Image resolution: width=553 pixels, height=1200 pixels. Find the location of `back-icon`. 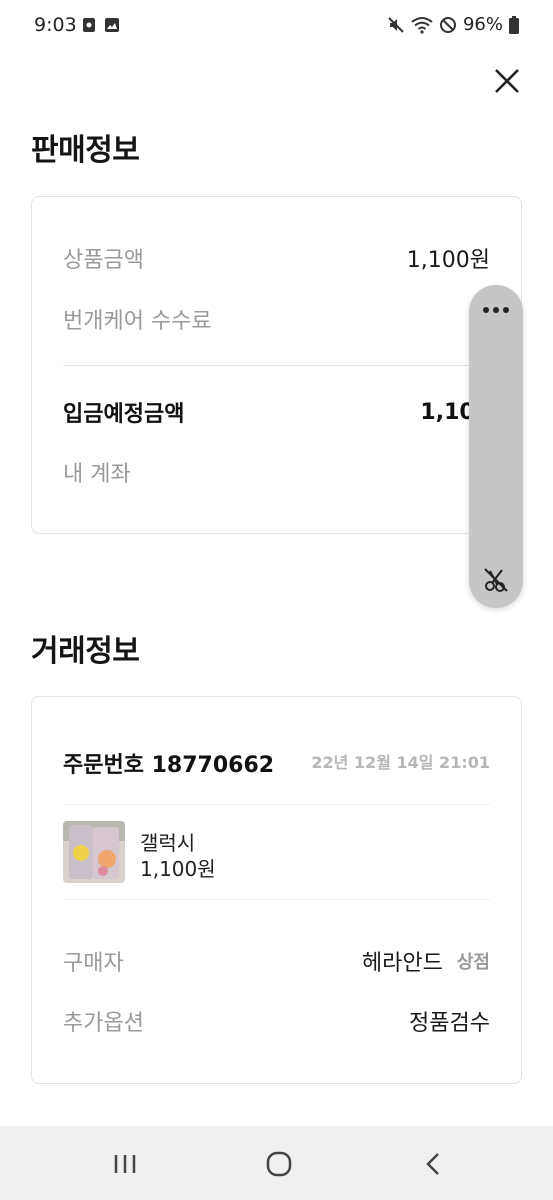

back-icon is located at coordinates (432, 1164).